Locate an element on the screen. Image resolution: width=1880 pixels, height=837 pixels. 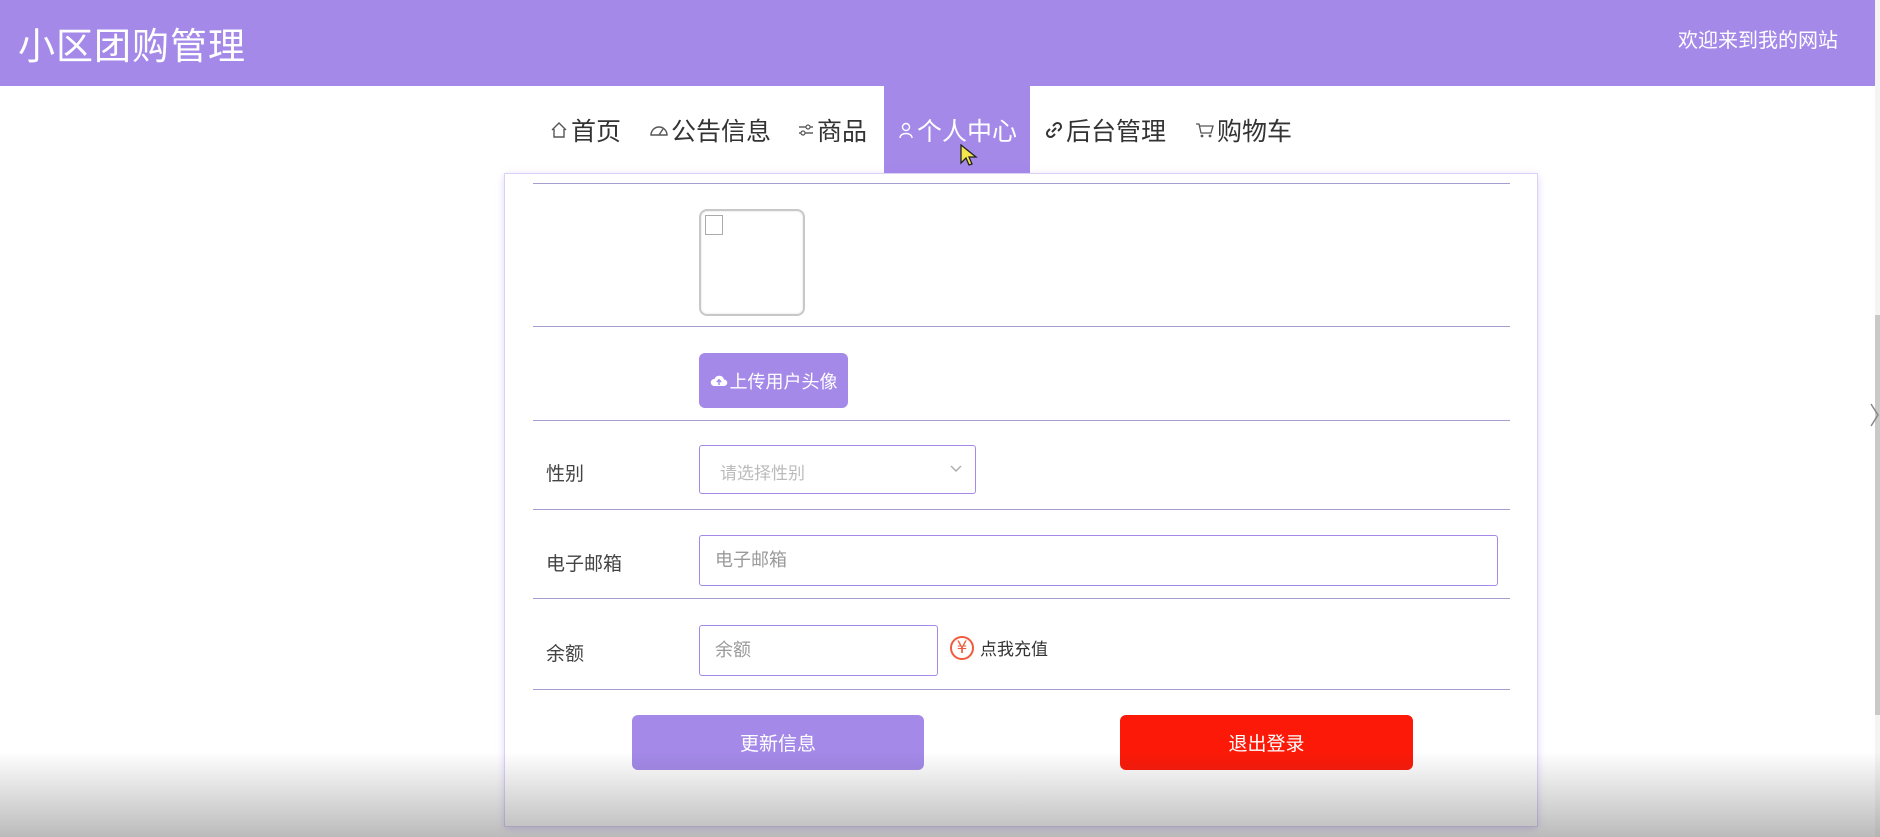
nav-item-cart: 购物车 is located at coordinates (1243, 130).